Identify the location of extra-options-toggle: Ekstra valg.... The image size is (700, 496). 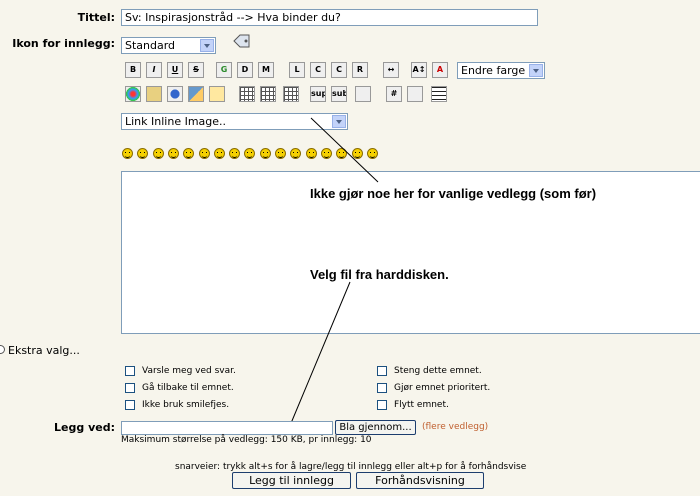
(44, 350).